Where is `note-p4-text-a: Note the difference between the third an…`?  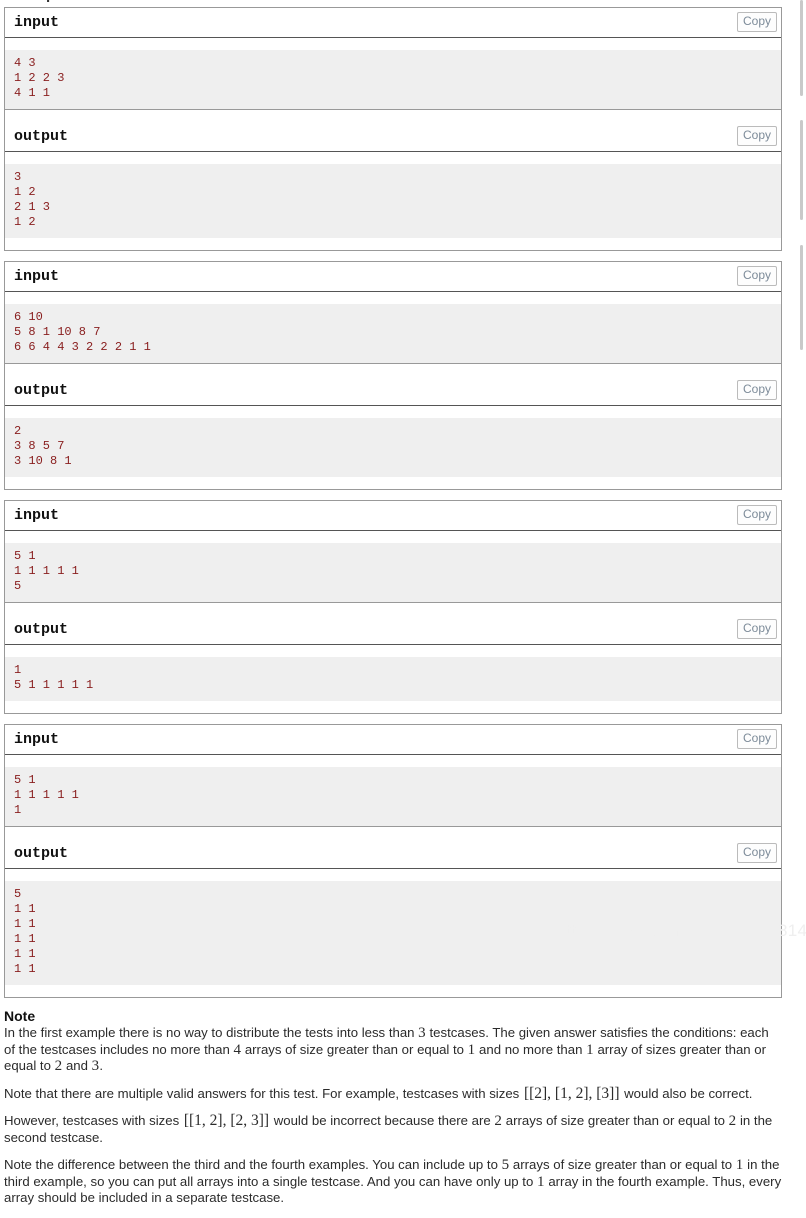 note-p4-text-a: Note the difference between the third an… is located at coordinates (253, 1164).